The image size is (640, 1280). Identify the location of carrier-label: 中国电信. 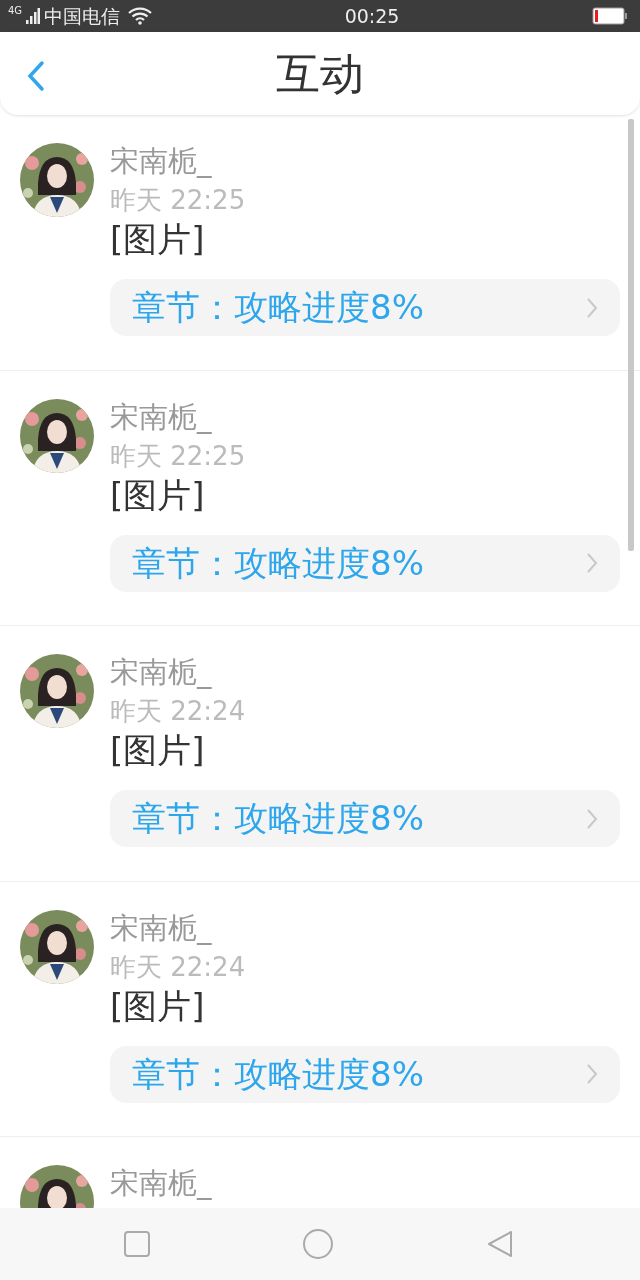
(82, 16).